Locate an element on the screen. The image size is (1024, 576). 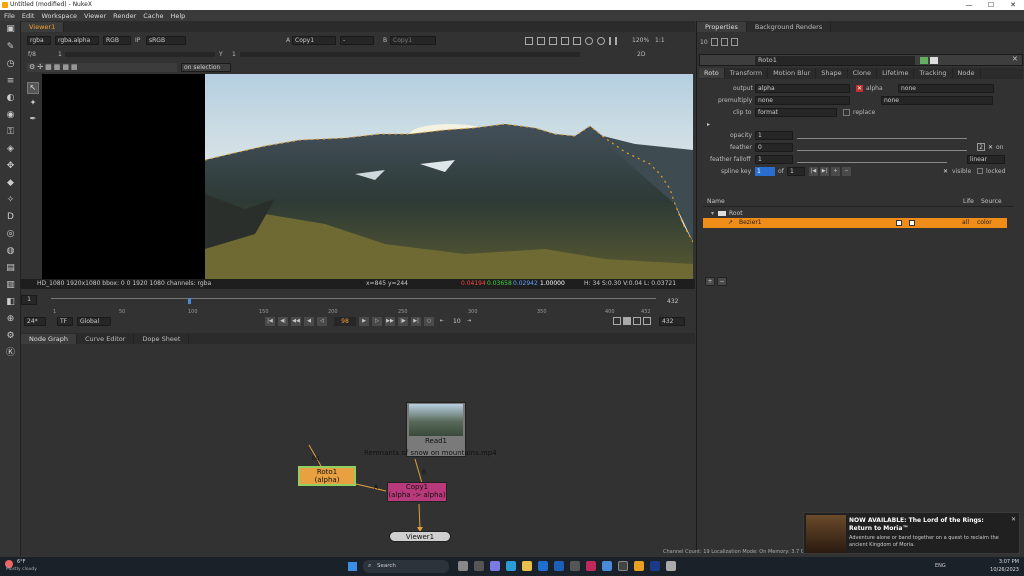
on-selection-select: on selection is located at coordinates (206, 67).